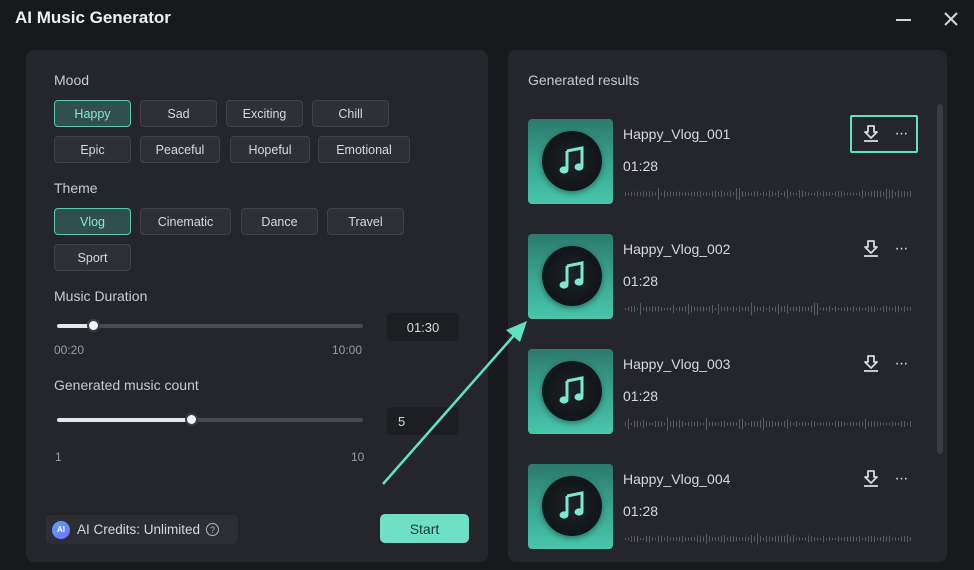 Image resolution: width=974 pixels, height=570 pixels. Describe the element at coordinates (423, 421) in the screenshot. I see `count-value-field: 5` at that location.